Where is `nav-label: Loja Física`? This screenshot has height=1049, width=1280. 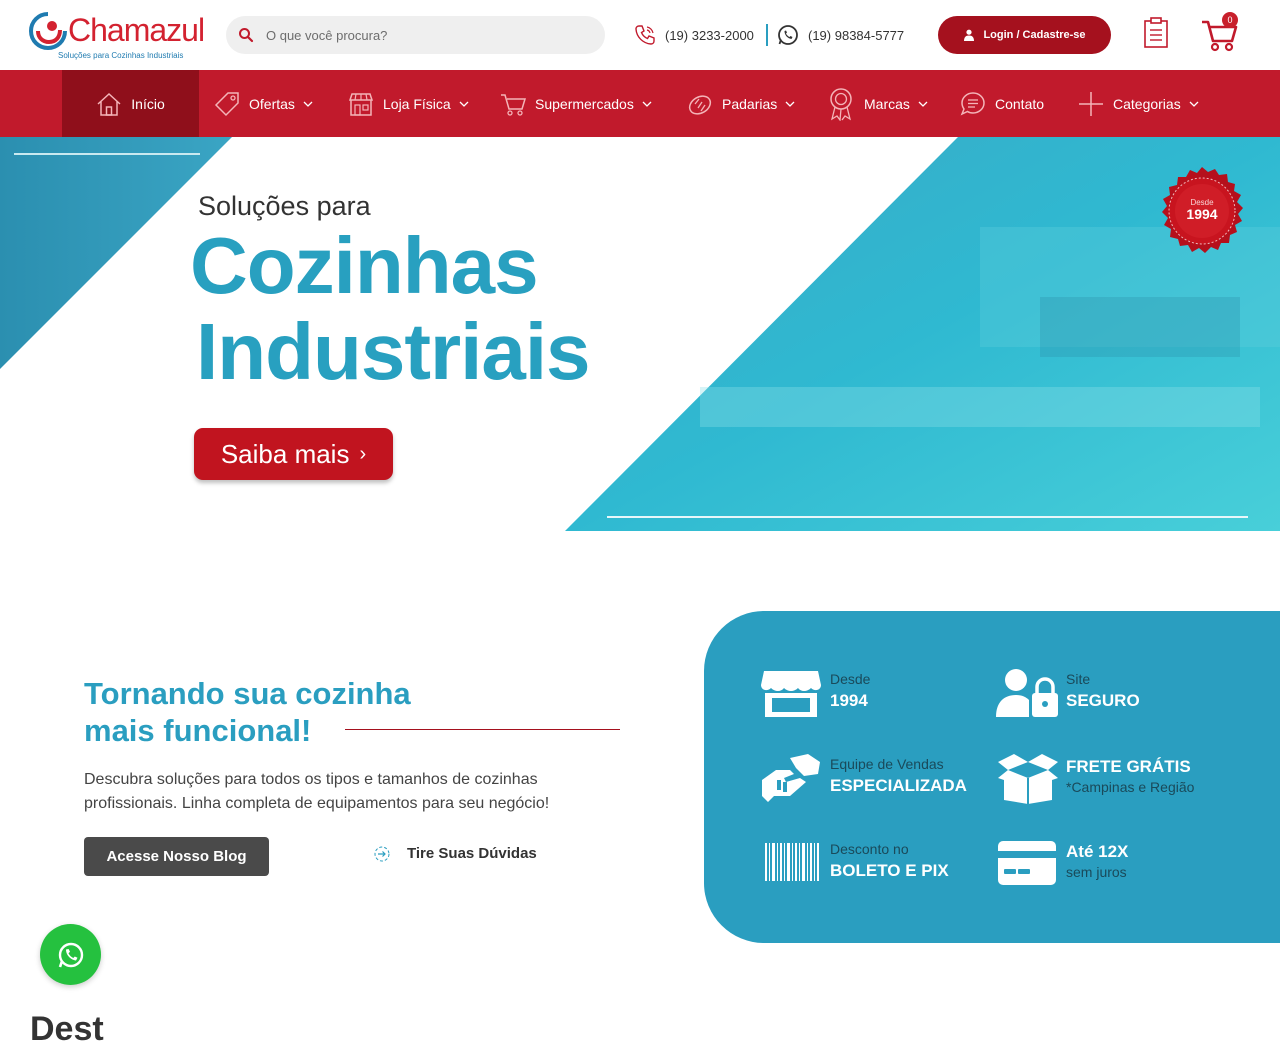
nav-label: Loja Física is located at coordinates (417, 103).